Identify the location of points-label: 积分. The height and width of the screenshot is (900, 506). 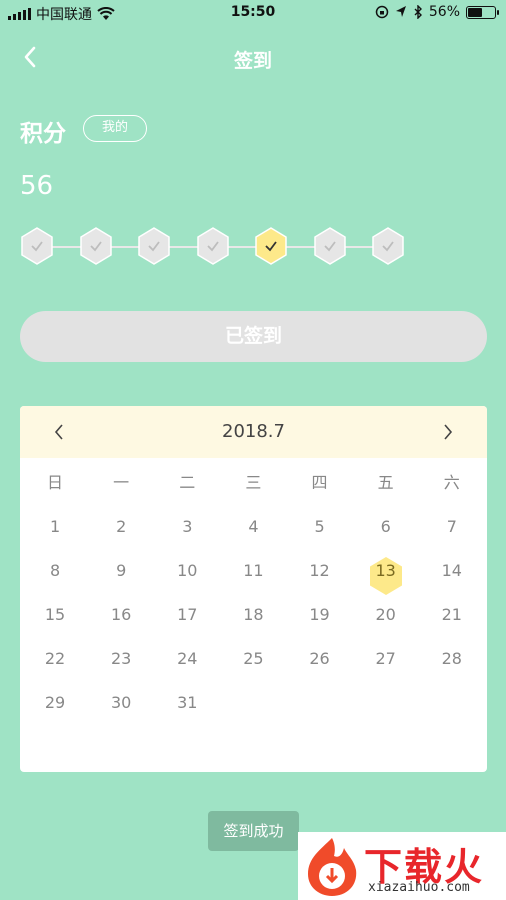
(43, 134).